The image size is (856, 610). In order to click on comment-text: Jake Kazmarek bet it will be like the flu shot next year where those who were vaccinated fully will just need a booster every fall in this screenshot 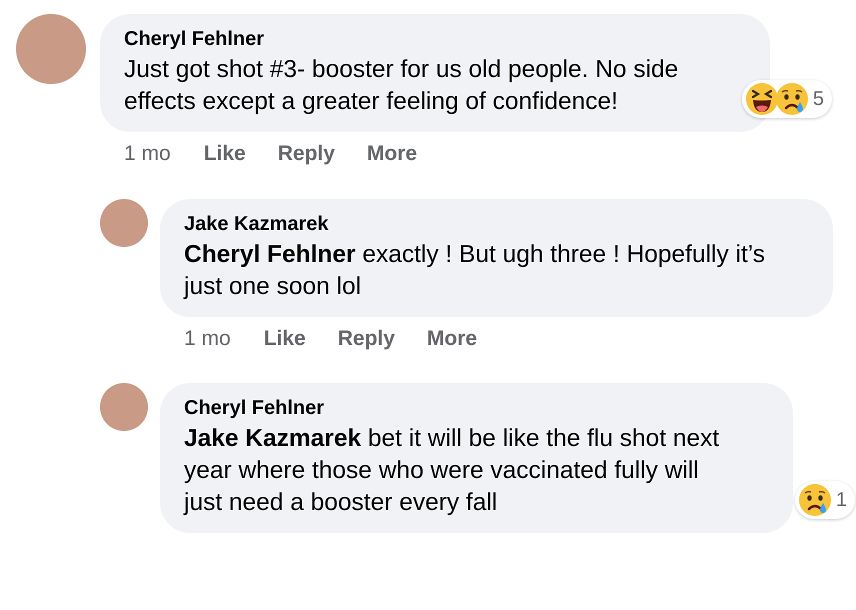, I will do `click(452, 471)`.